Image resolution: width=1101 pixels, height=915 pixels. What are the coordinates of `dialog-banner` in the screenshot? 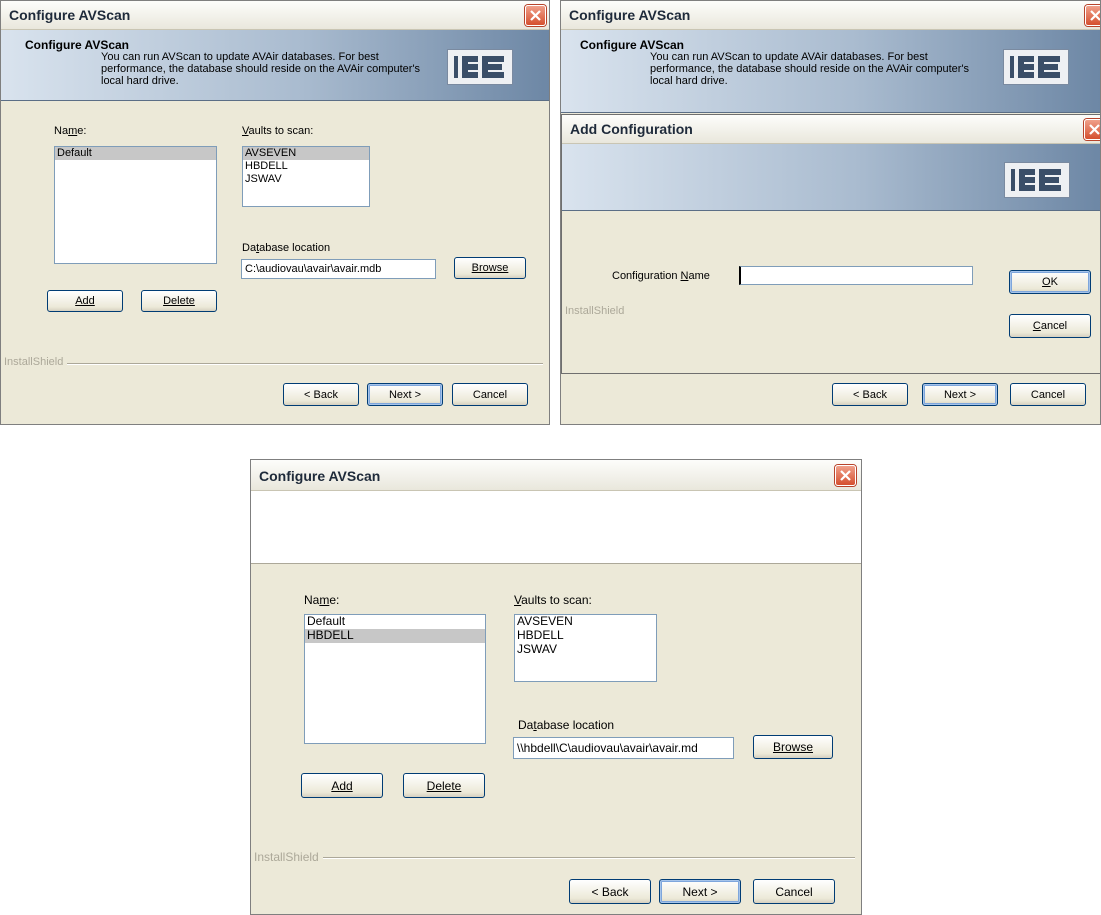 It's located at (831, 177).